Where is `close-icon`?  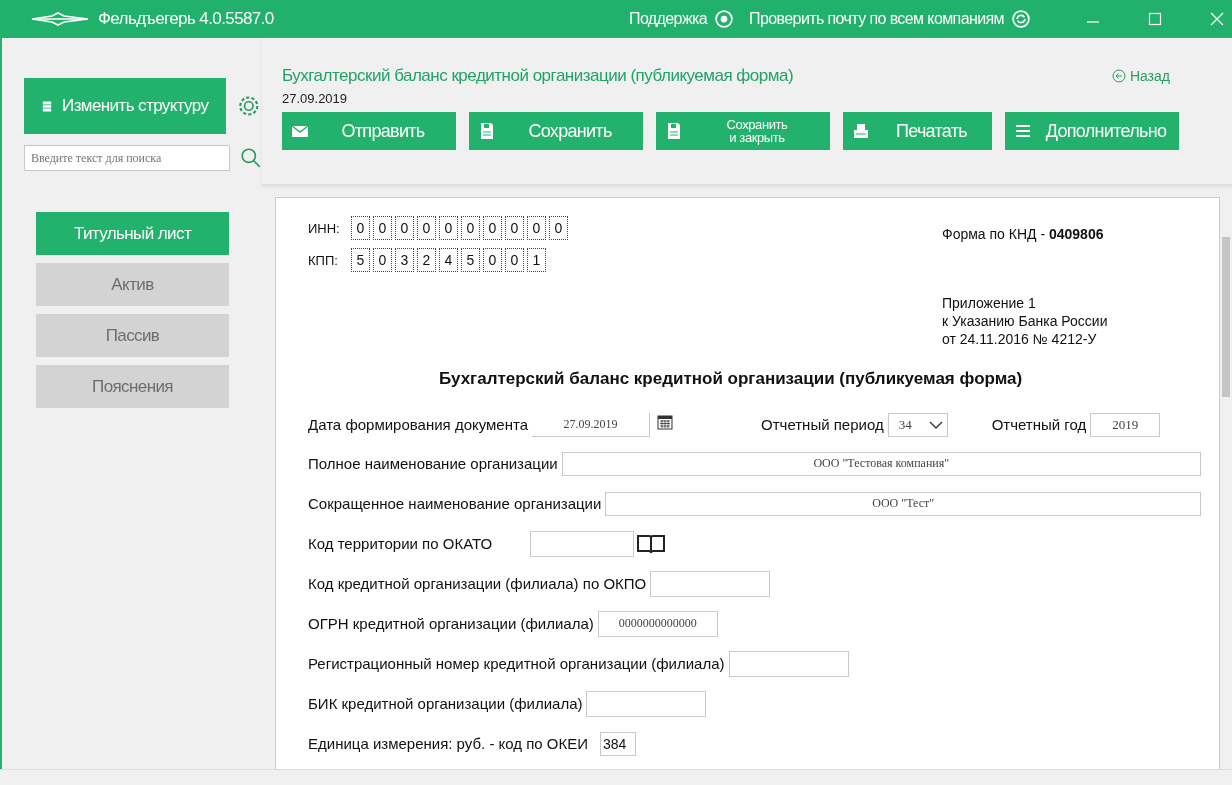
close-icon is located at coordinates (1217, 19).